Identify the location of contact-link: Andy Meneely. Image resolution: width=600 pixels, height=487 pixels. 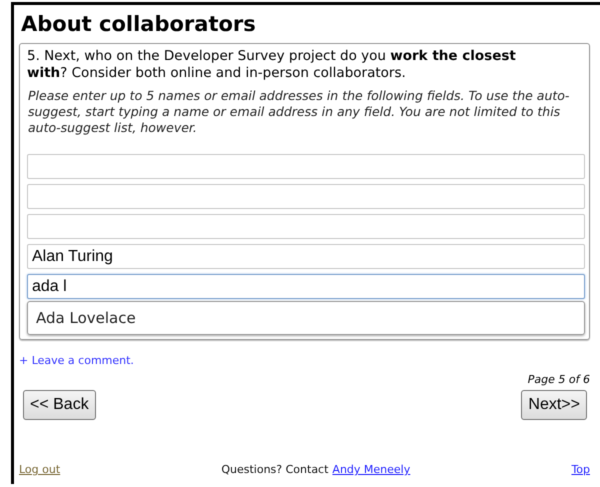
(371, 469).